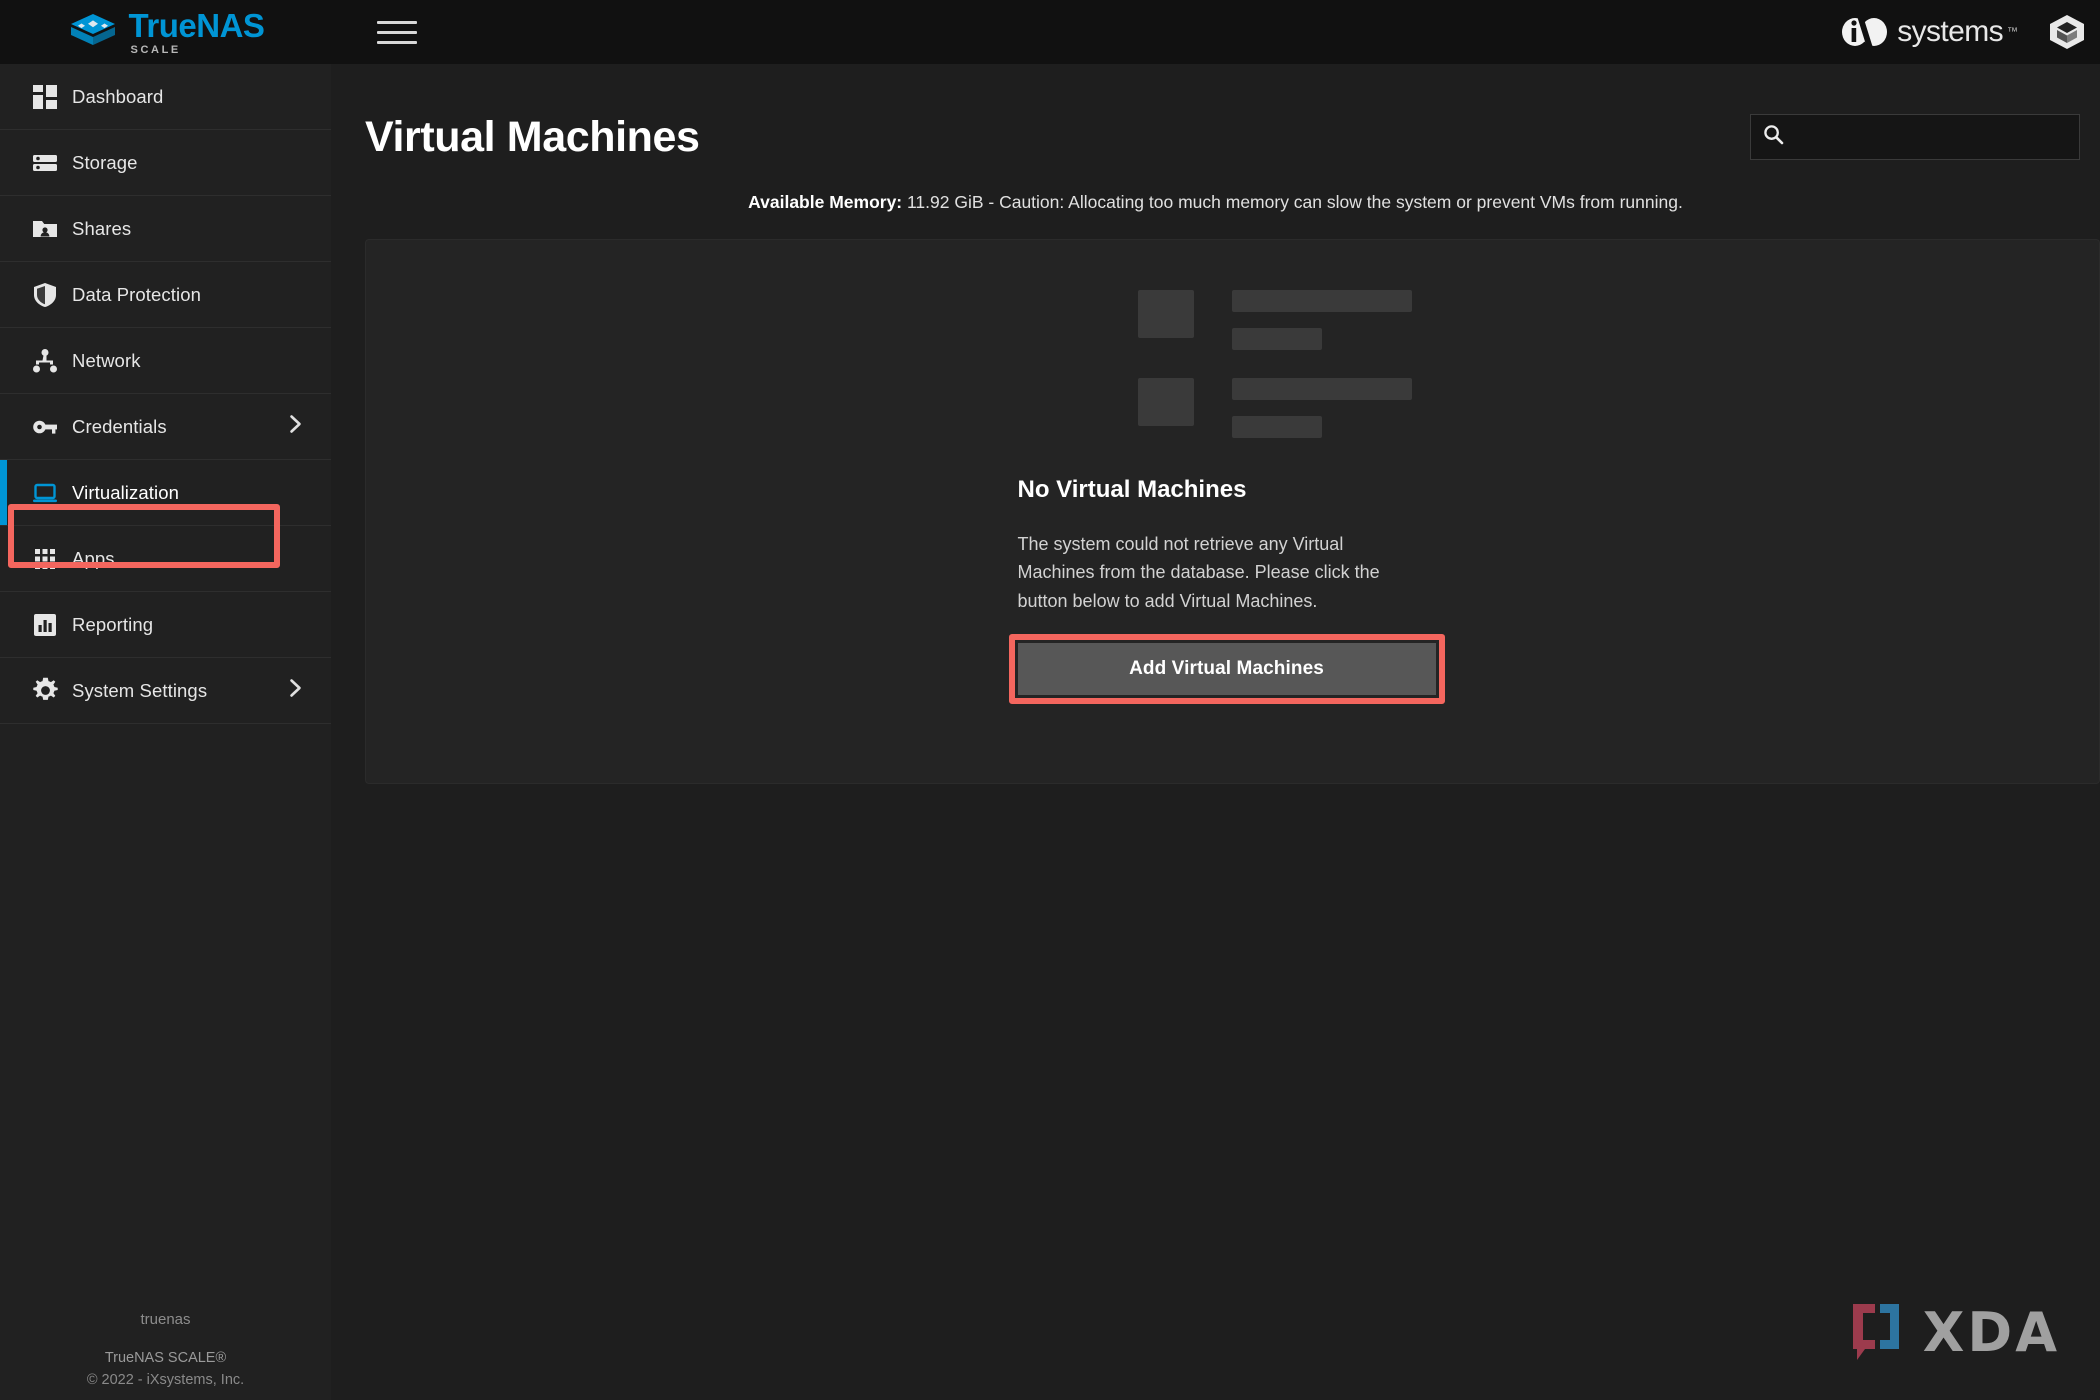 This screenshot has height=1400, width=2100. I want to click on sidebar-item-credentials: Credentials, so click(165, 427).